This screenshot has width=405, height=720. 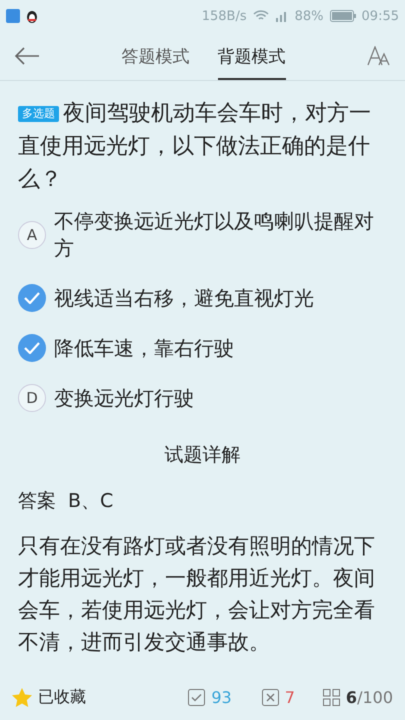 What do you see at coordinates (252, 56) in the screenshot?
I see `mode-tab: 背题模式` at bounding box center [252, 56].